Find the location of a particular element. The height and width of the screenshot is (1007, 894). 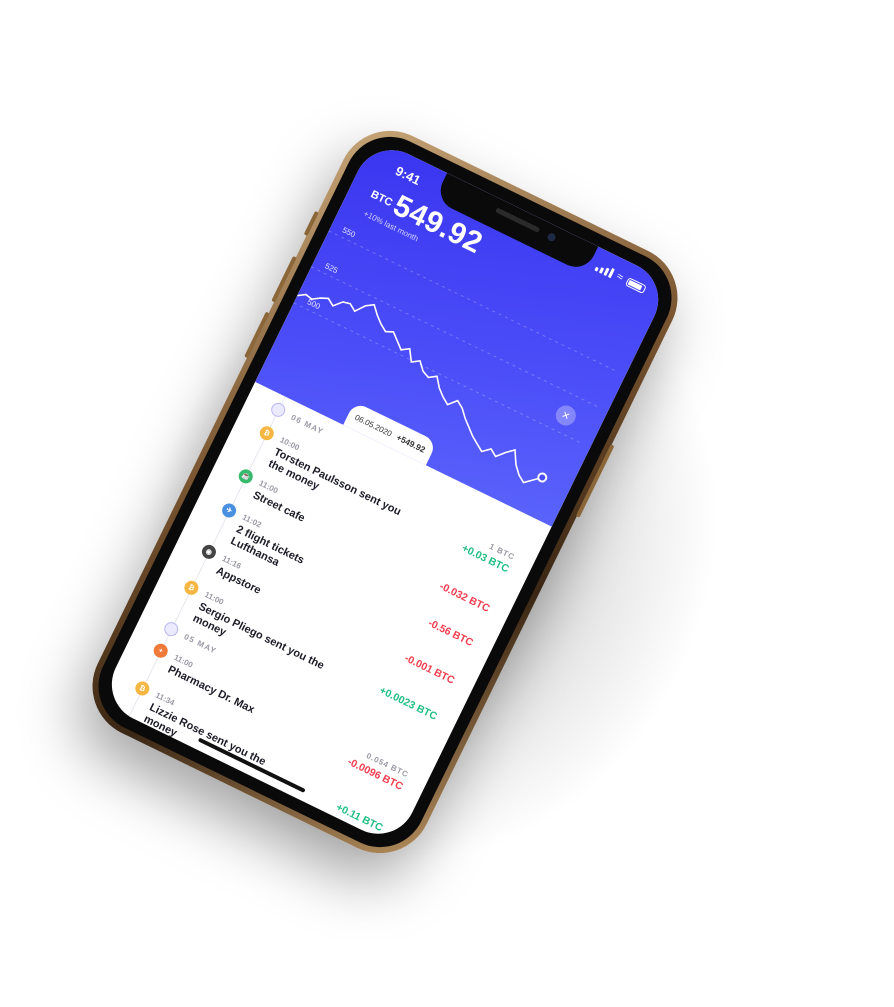

transaction-amount: -0.56 BTC is located at coordinates (450, 632).